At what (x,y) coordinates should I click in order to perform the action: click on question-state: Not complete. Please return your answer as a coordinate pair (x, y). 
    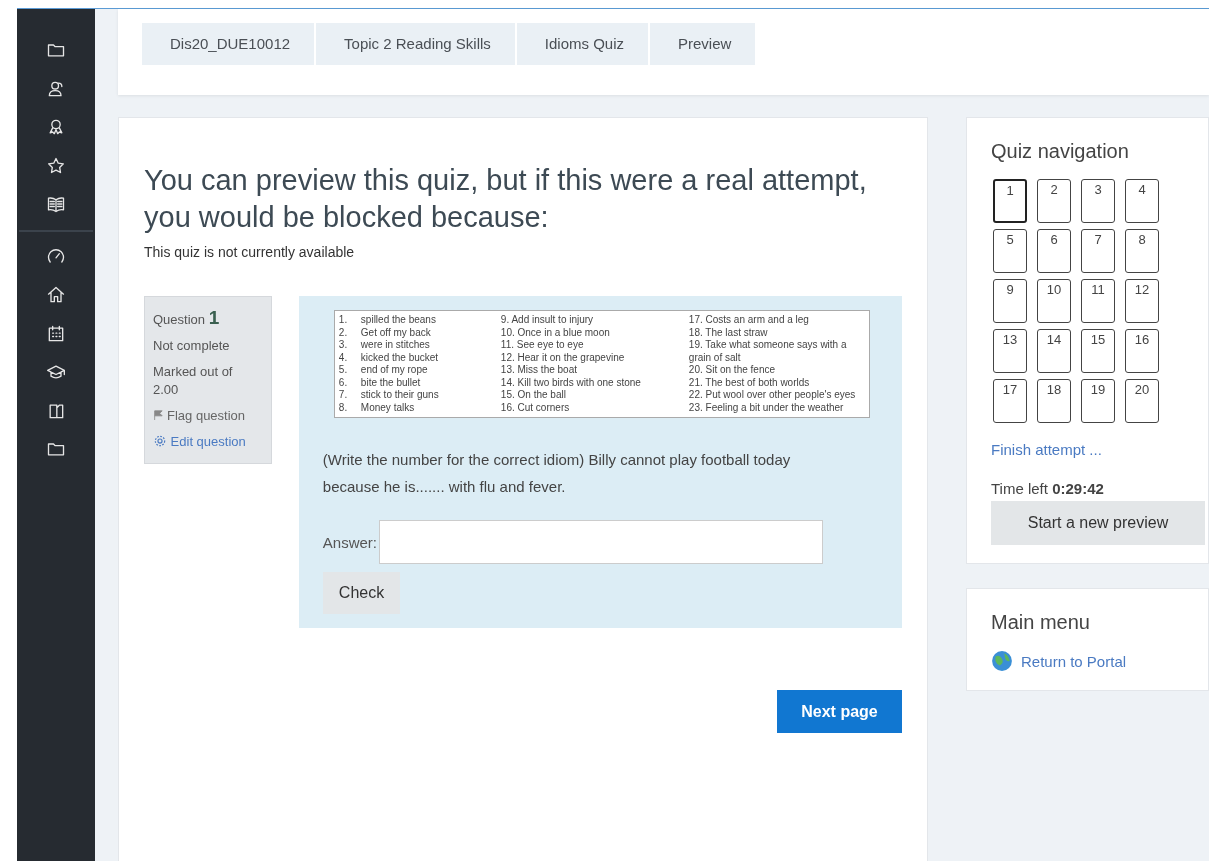
    Looking at the image, I should click on (192, 346).